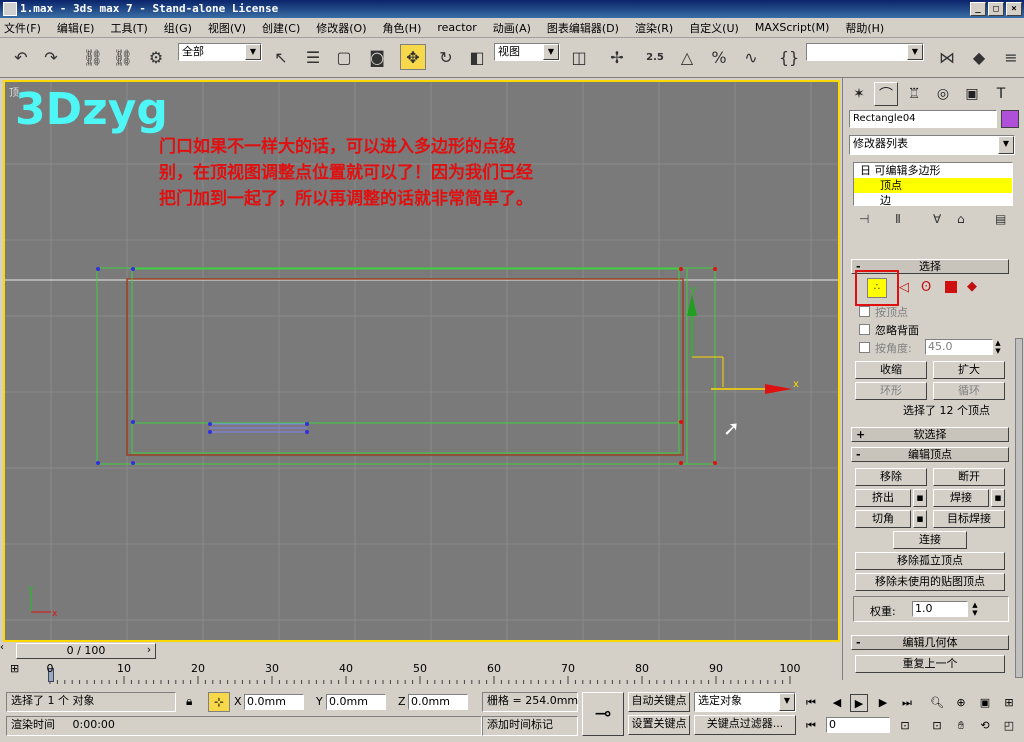 This screenshot has width=1024, height=742. I want to click on pan-icon: ✋︎, so click(961, 726).